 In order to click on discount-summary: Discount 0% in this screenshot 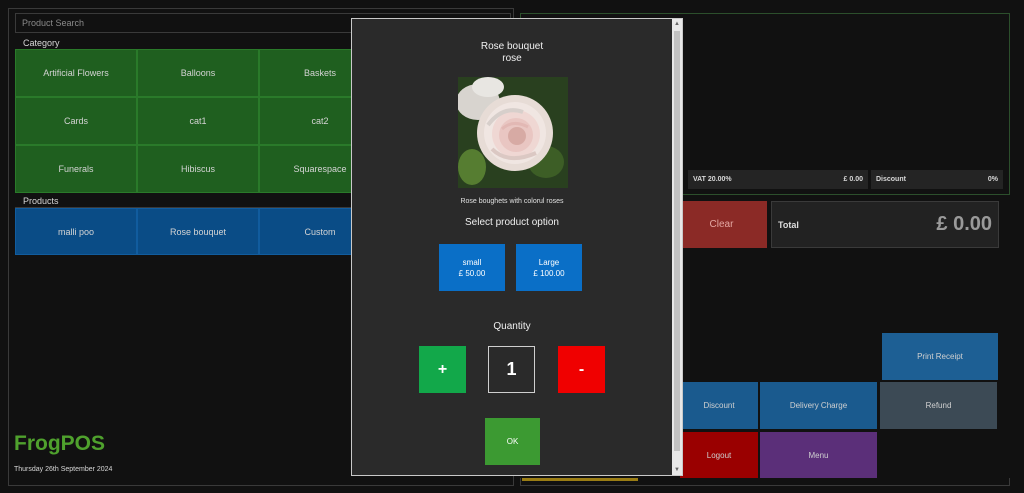, I will do `click(937, 179)`.